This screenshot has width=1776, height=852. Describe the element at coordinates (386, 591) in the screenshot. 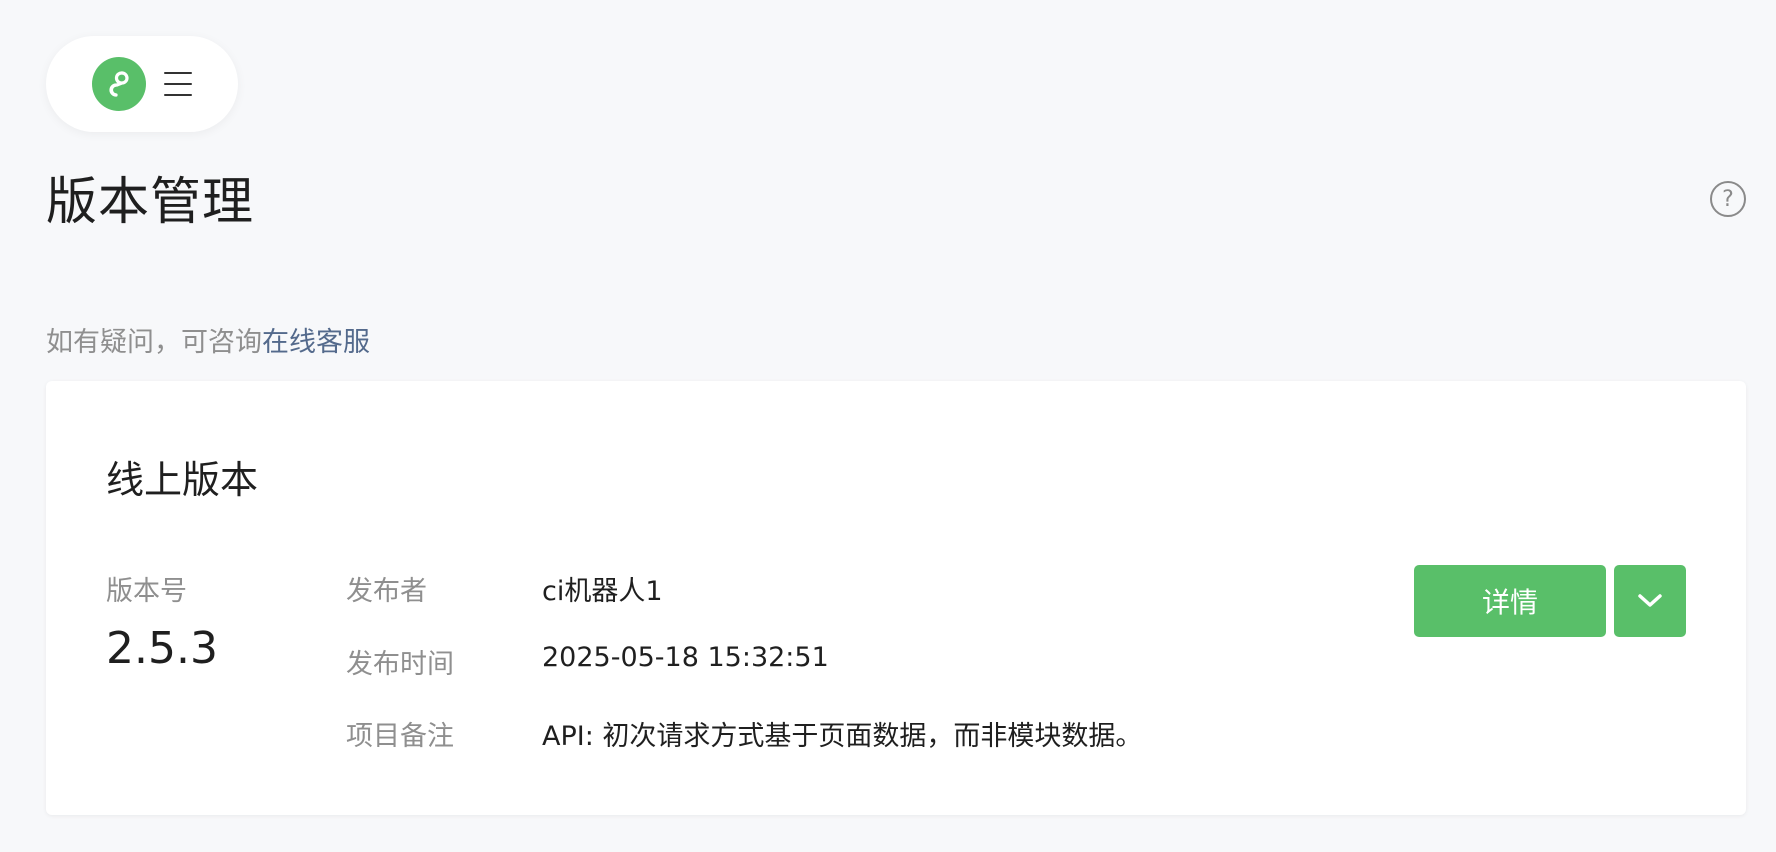

I see `publisher-label: 发布者` at that location.